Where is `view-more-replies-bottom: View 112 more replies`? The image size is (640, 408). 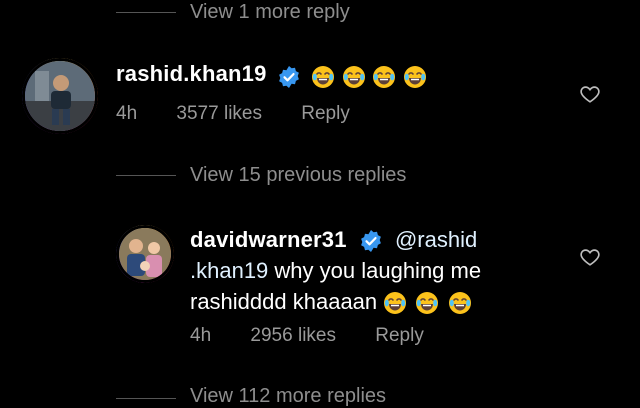 view-more-replies-bottom: View 112 more replies is located at coordinates (288, 396).